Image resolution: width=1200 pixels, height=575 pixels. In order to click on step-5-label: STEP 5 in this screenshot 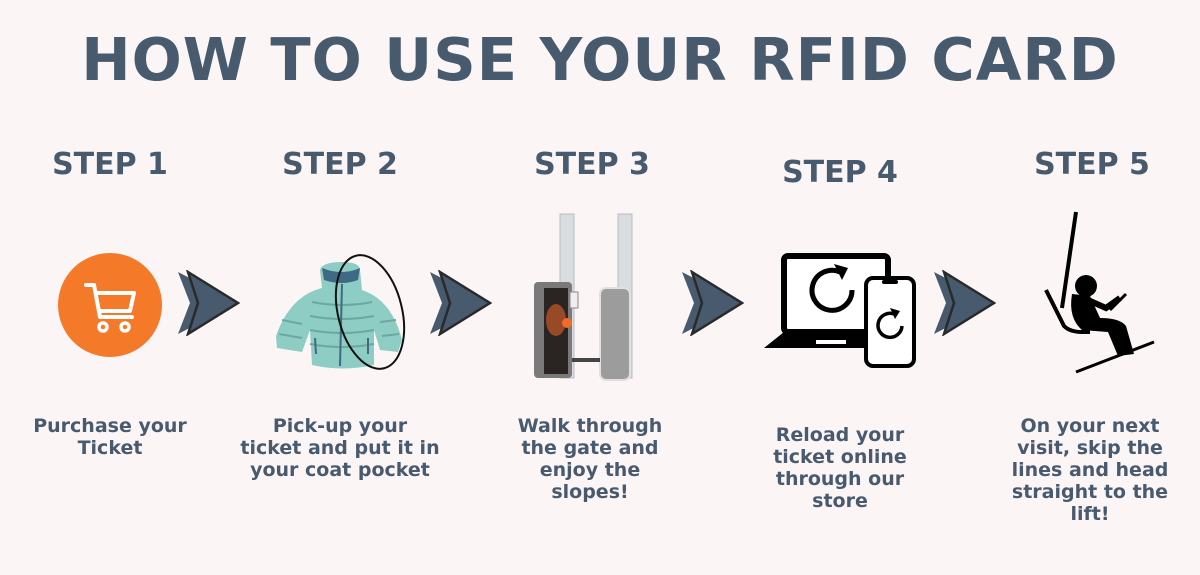, I will do `click(1092, 164)`.